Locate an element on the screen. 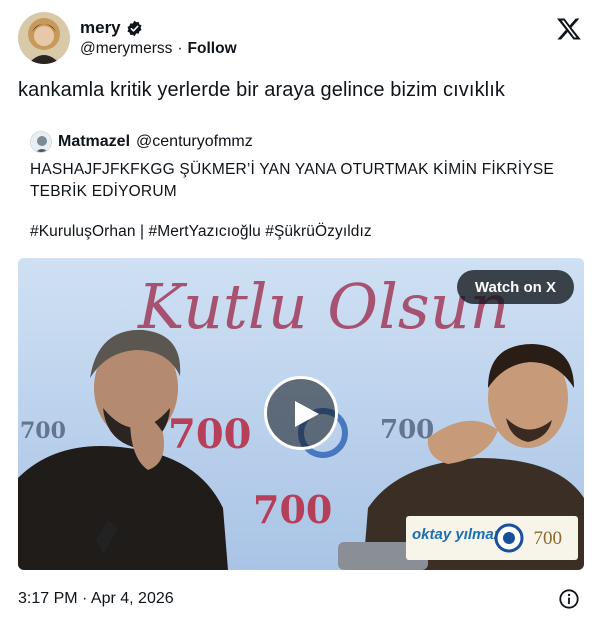 The width and height of the screenshot is (600, 629). backdrop-script: Kutlu Olsun is located at coordinates (323, 306).